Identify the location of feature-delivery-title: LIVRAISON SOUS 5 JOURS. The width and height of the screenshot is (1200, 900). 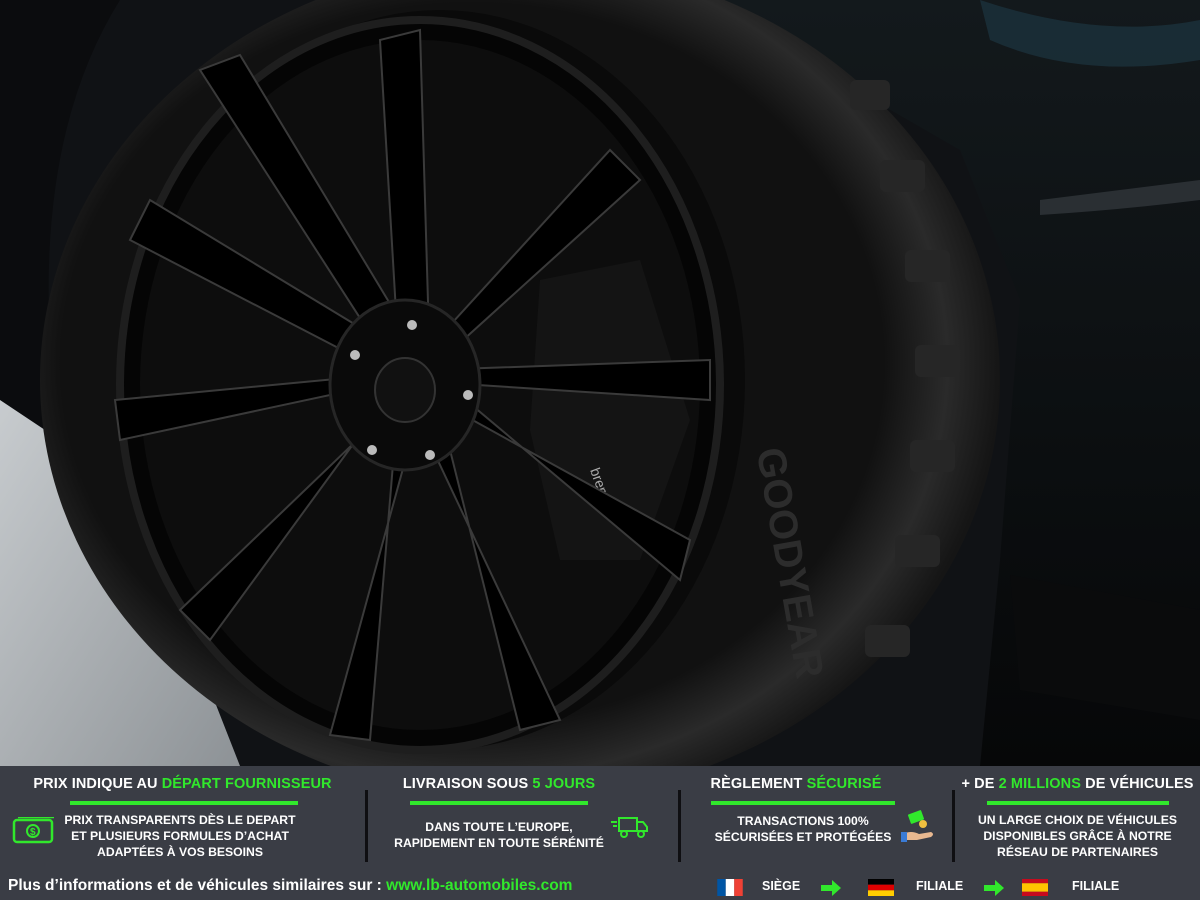
(499, 784).